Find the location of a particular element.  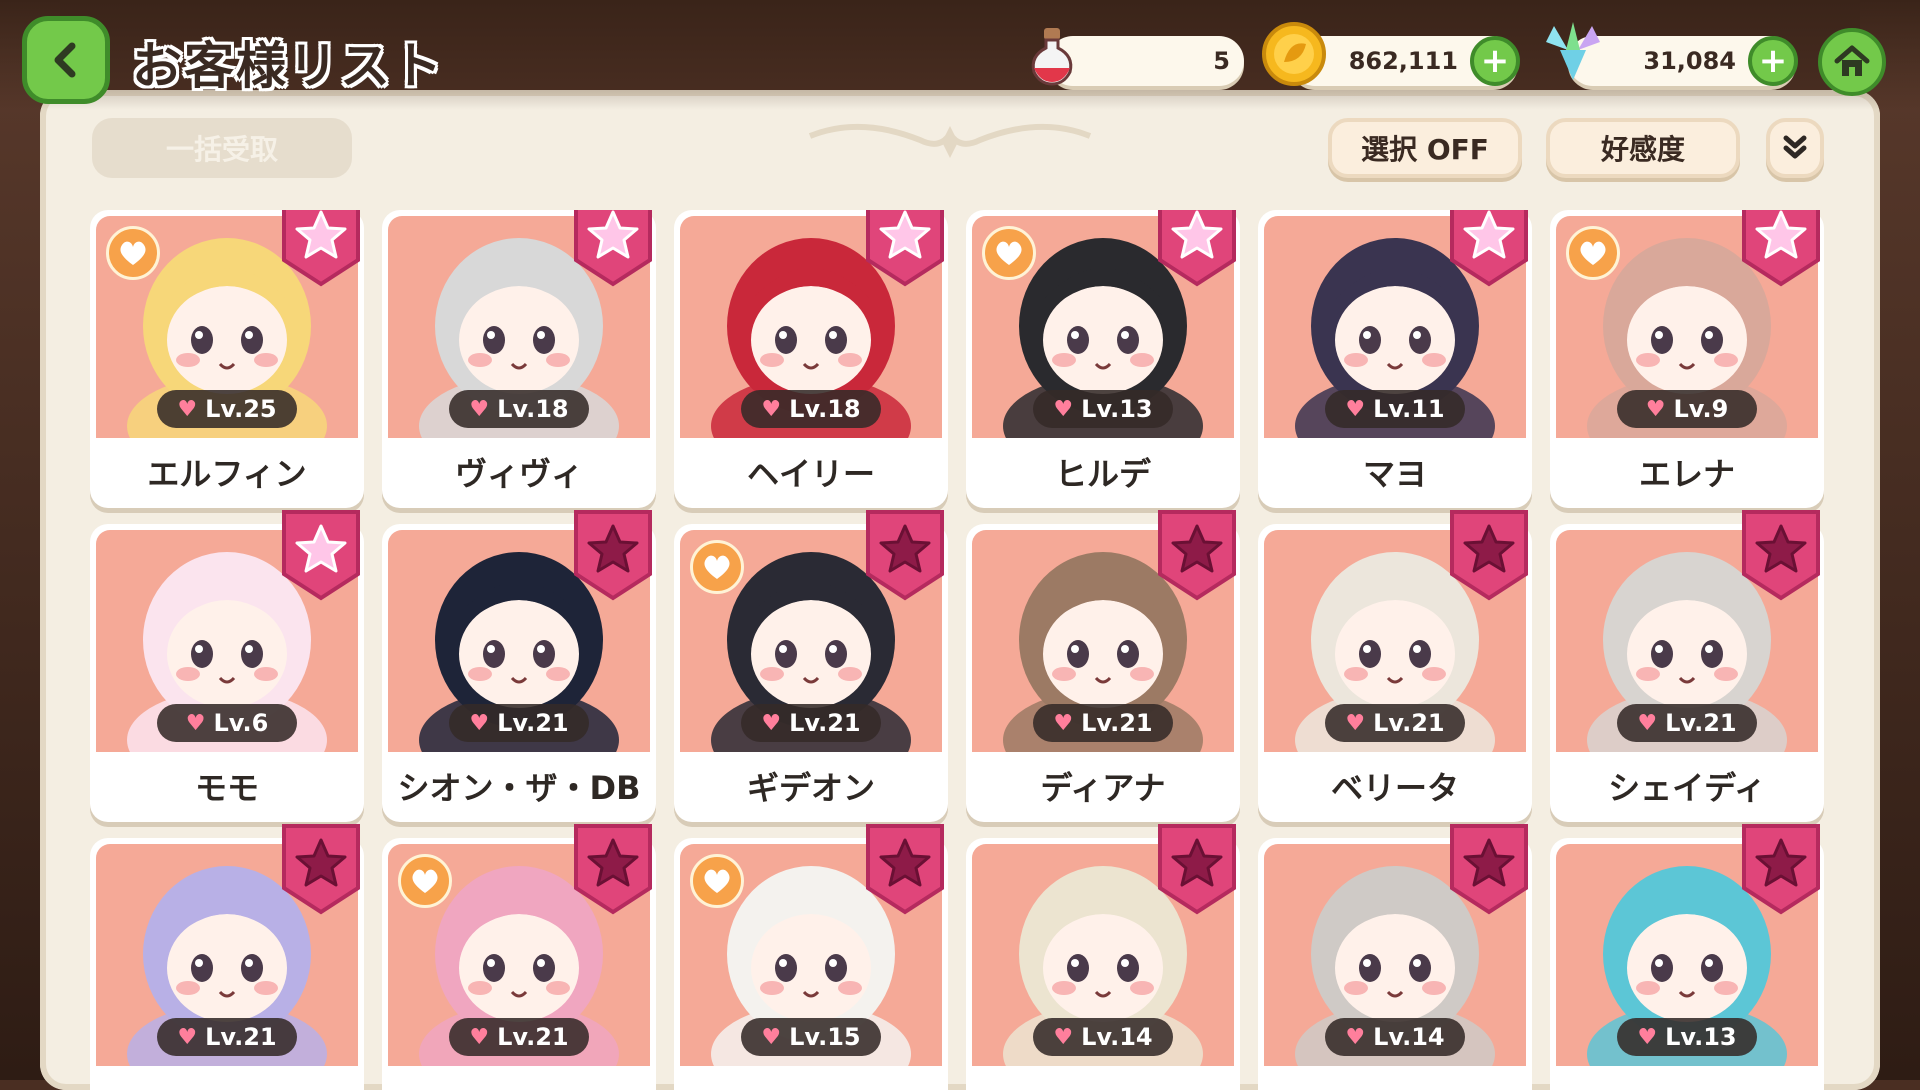

sort-button: 好感度 is located at coordinates (1643, 148).